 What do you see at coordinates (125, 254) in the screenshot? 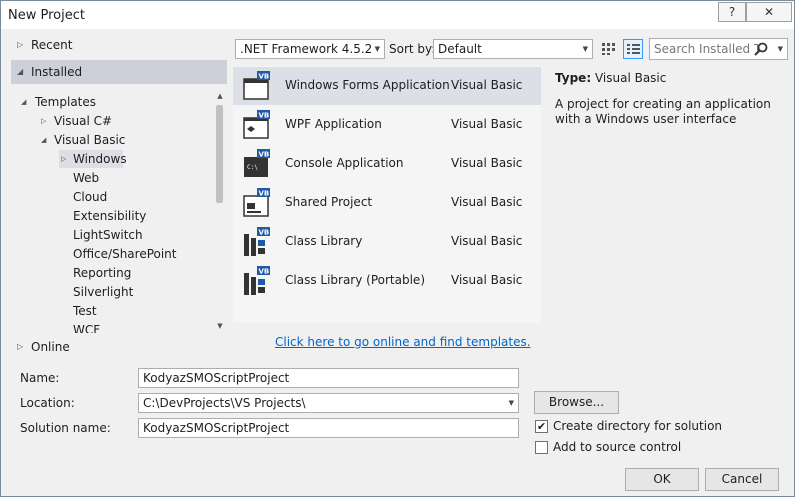
I see `tree-item-office-sharepoint: Office/SharePoint` at bounding box center [125, 254].